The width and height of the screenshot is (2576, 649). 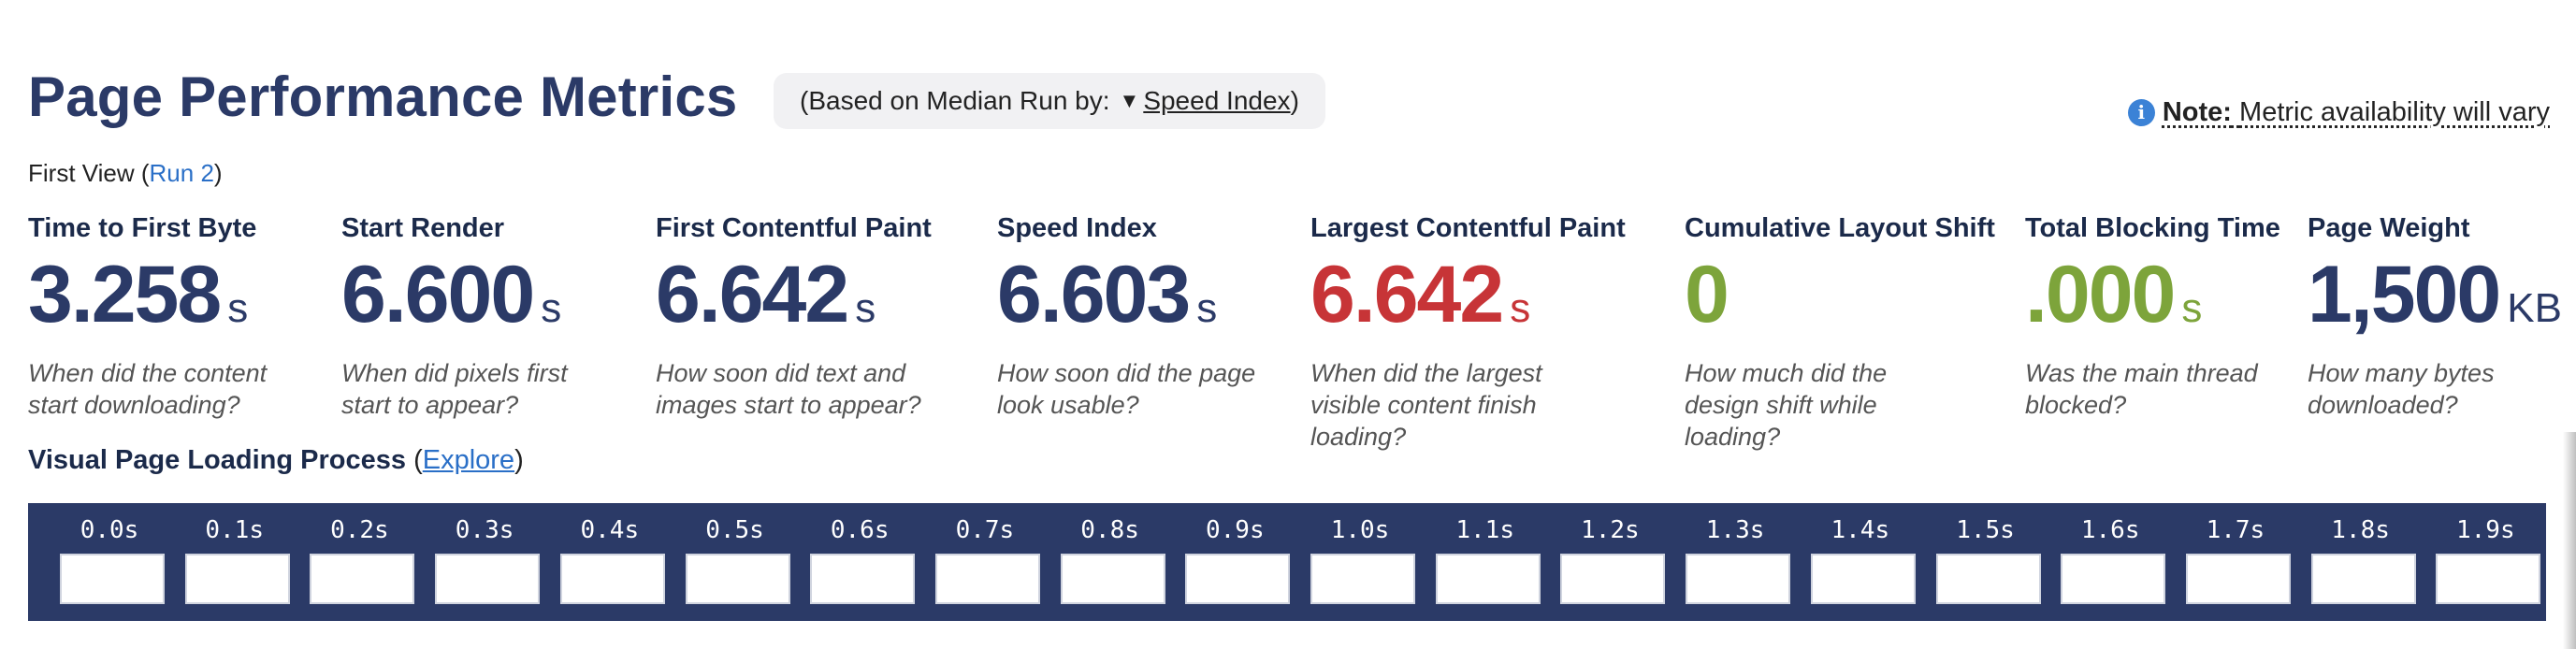 I want to click on explore-link: Explore, so click(x=468, y=460).